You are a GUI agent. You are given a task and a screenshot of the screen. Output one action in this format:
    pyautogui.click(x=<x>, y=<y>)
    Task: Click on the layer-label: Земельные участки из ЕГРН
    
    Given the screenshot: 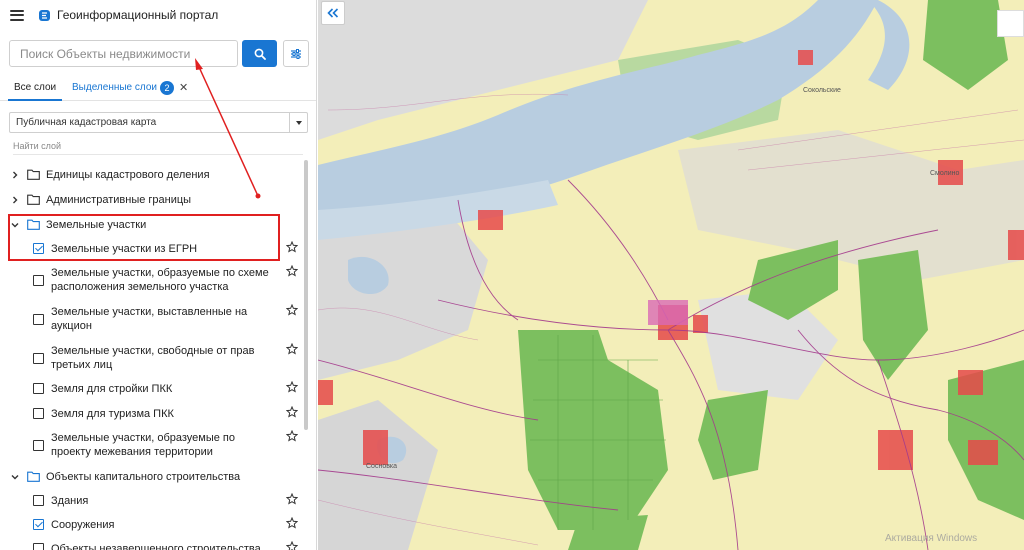 What is the action you would take?
    pyautogui.click(x=124, y=249)
    